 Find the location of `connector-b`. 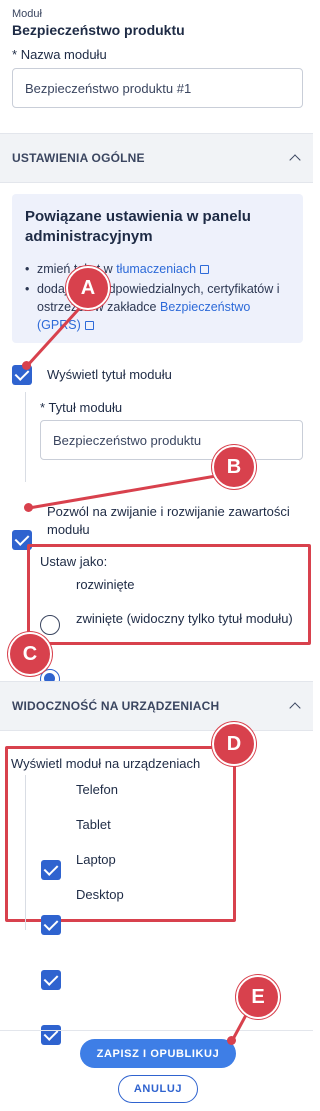

connector-b is located at coordinates (122, 492).